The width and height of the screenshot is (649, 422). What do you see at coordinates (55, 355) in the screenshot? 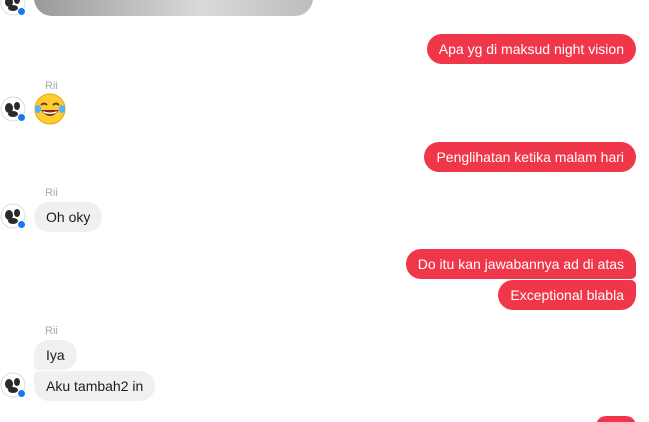
I see `incoming-message: Iya` at bounding box center [55, 355].